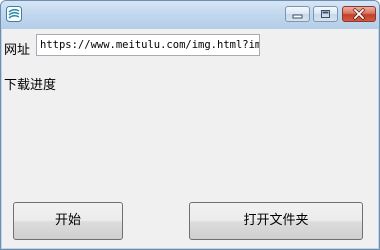 Image resolution: width=380 pixels, height=250 pixels. I want to click on app-logo-icon, so click(14, 14).